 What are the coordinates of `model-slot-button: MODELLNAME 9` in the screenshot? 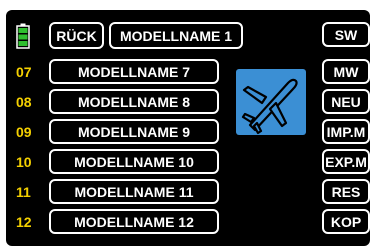 It's located at (134, 131).